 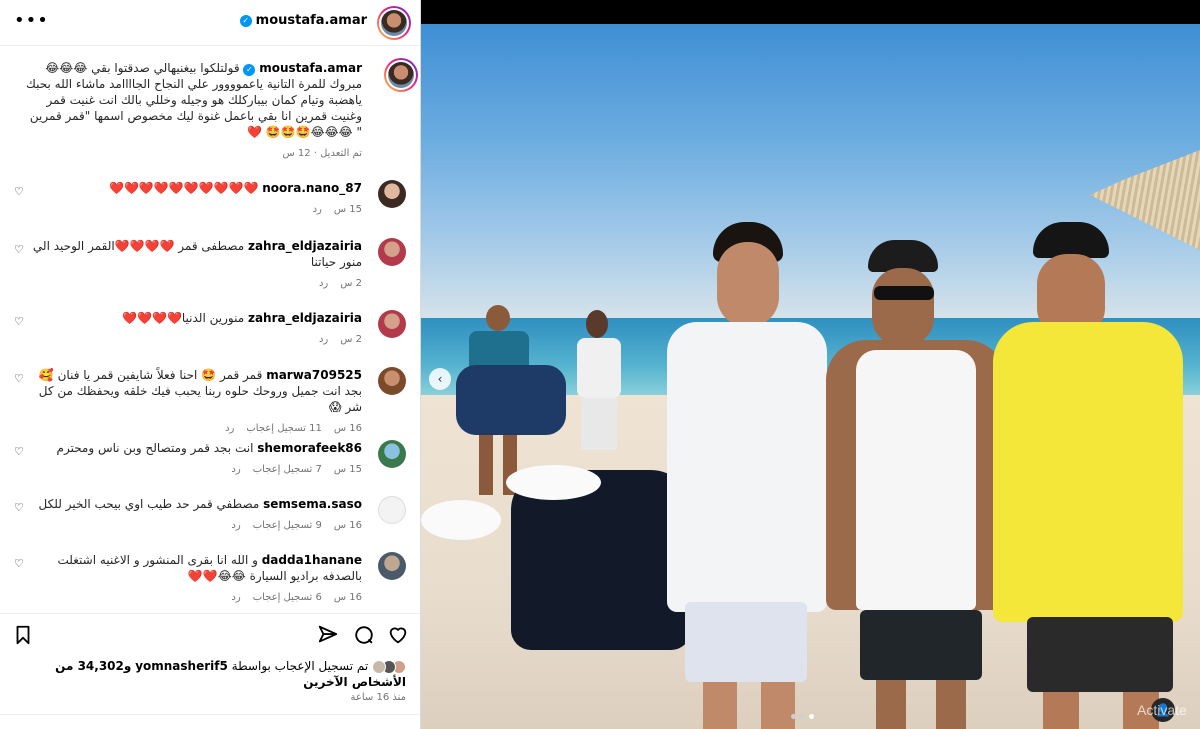 I want to click on photo-person-white-shirt, so click(x=746, y=475).